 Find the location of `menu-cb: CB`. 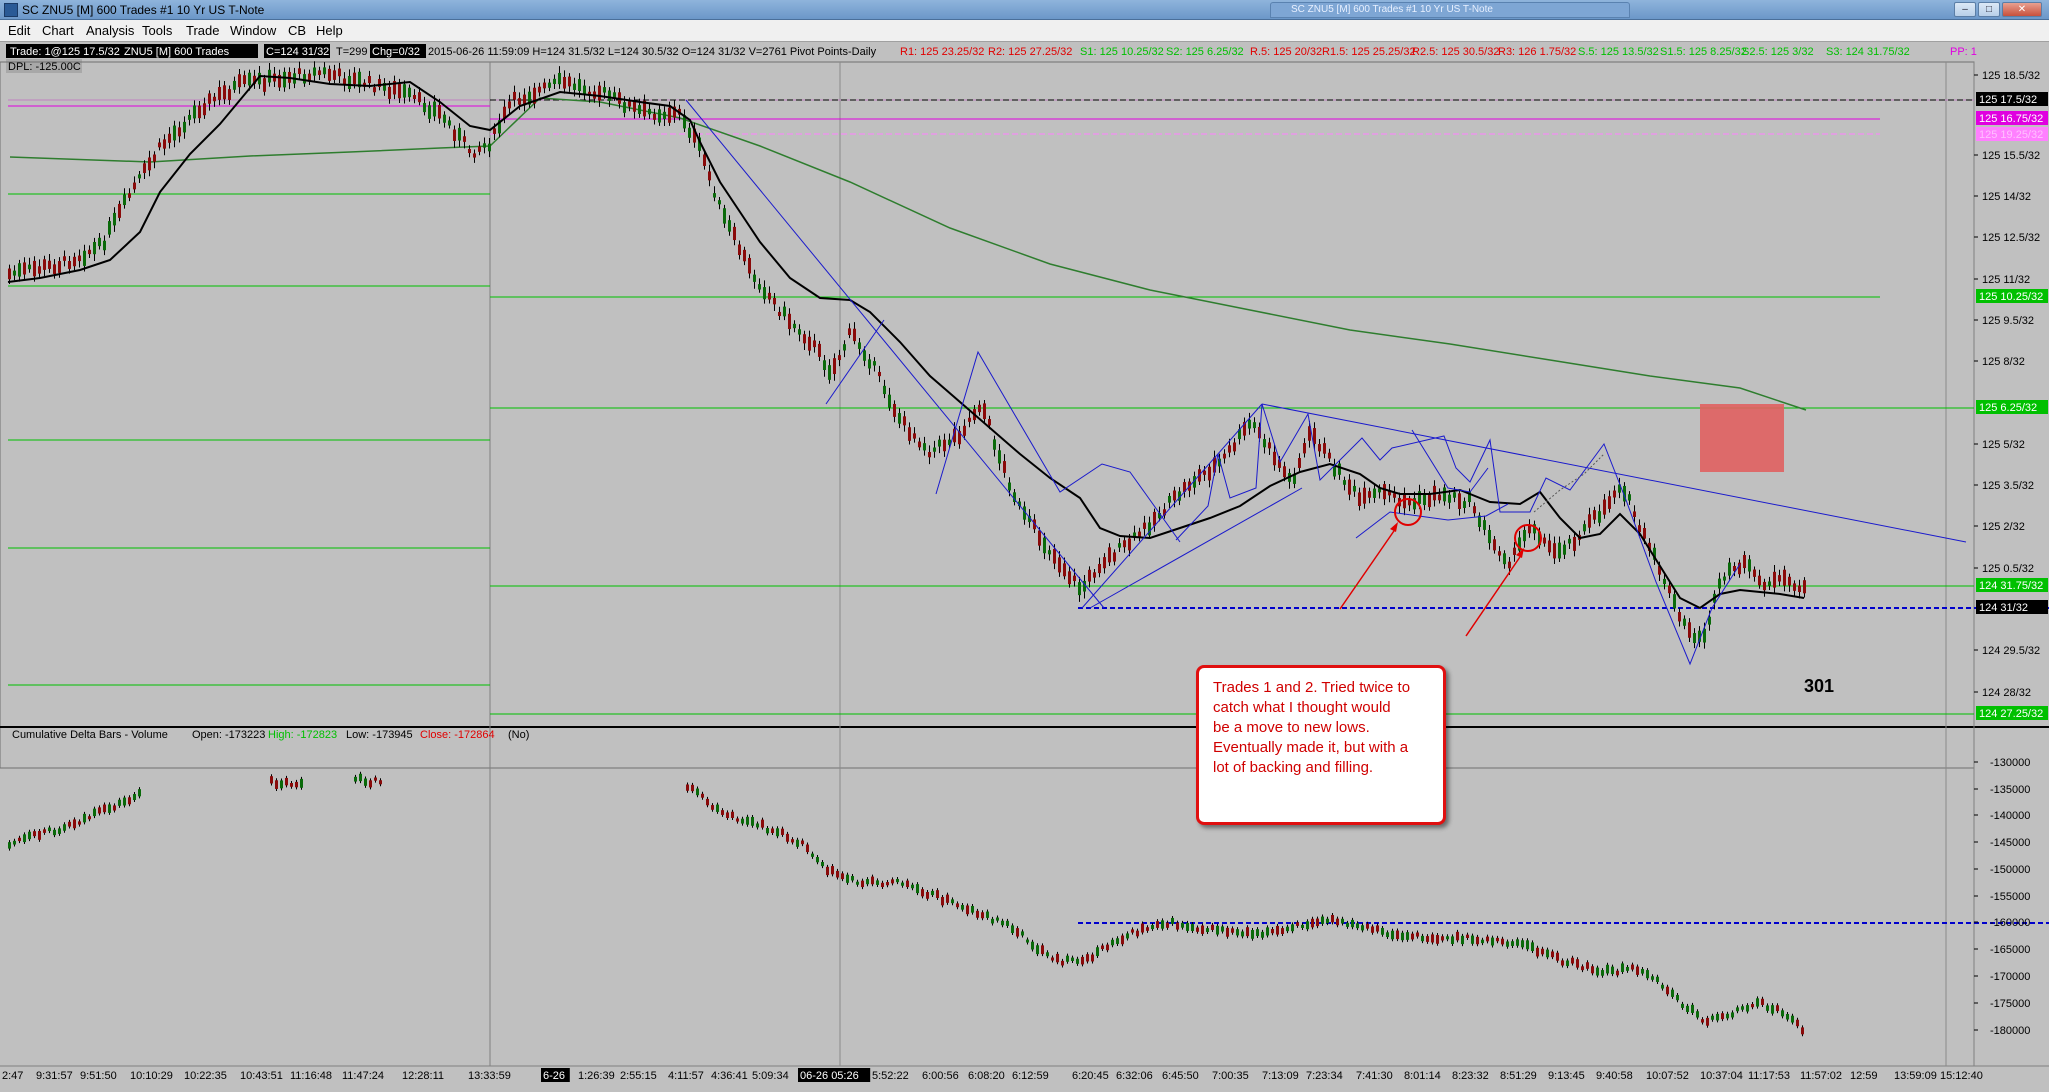

menu-cb: CB is located at coordinates (297, 30).